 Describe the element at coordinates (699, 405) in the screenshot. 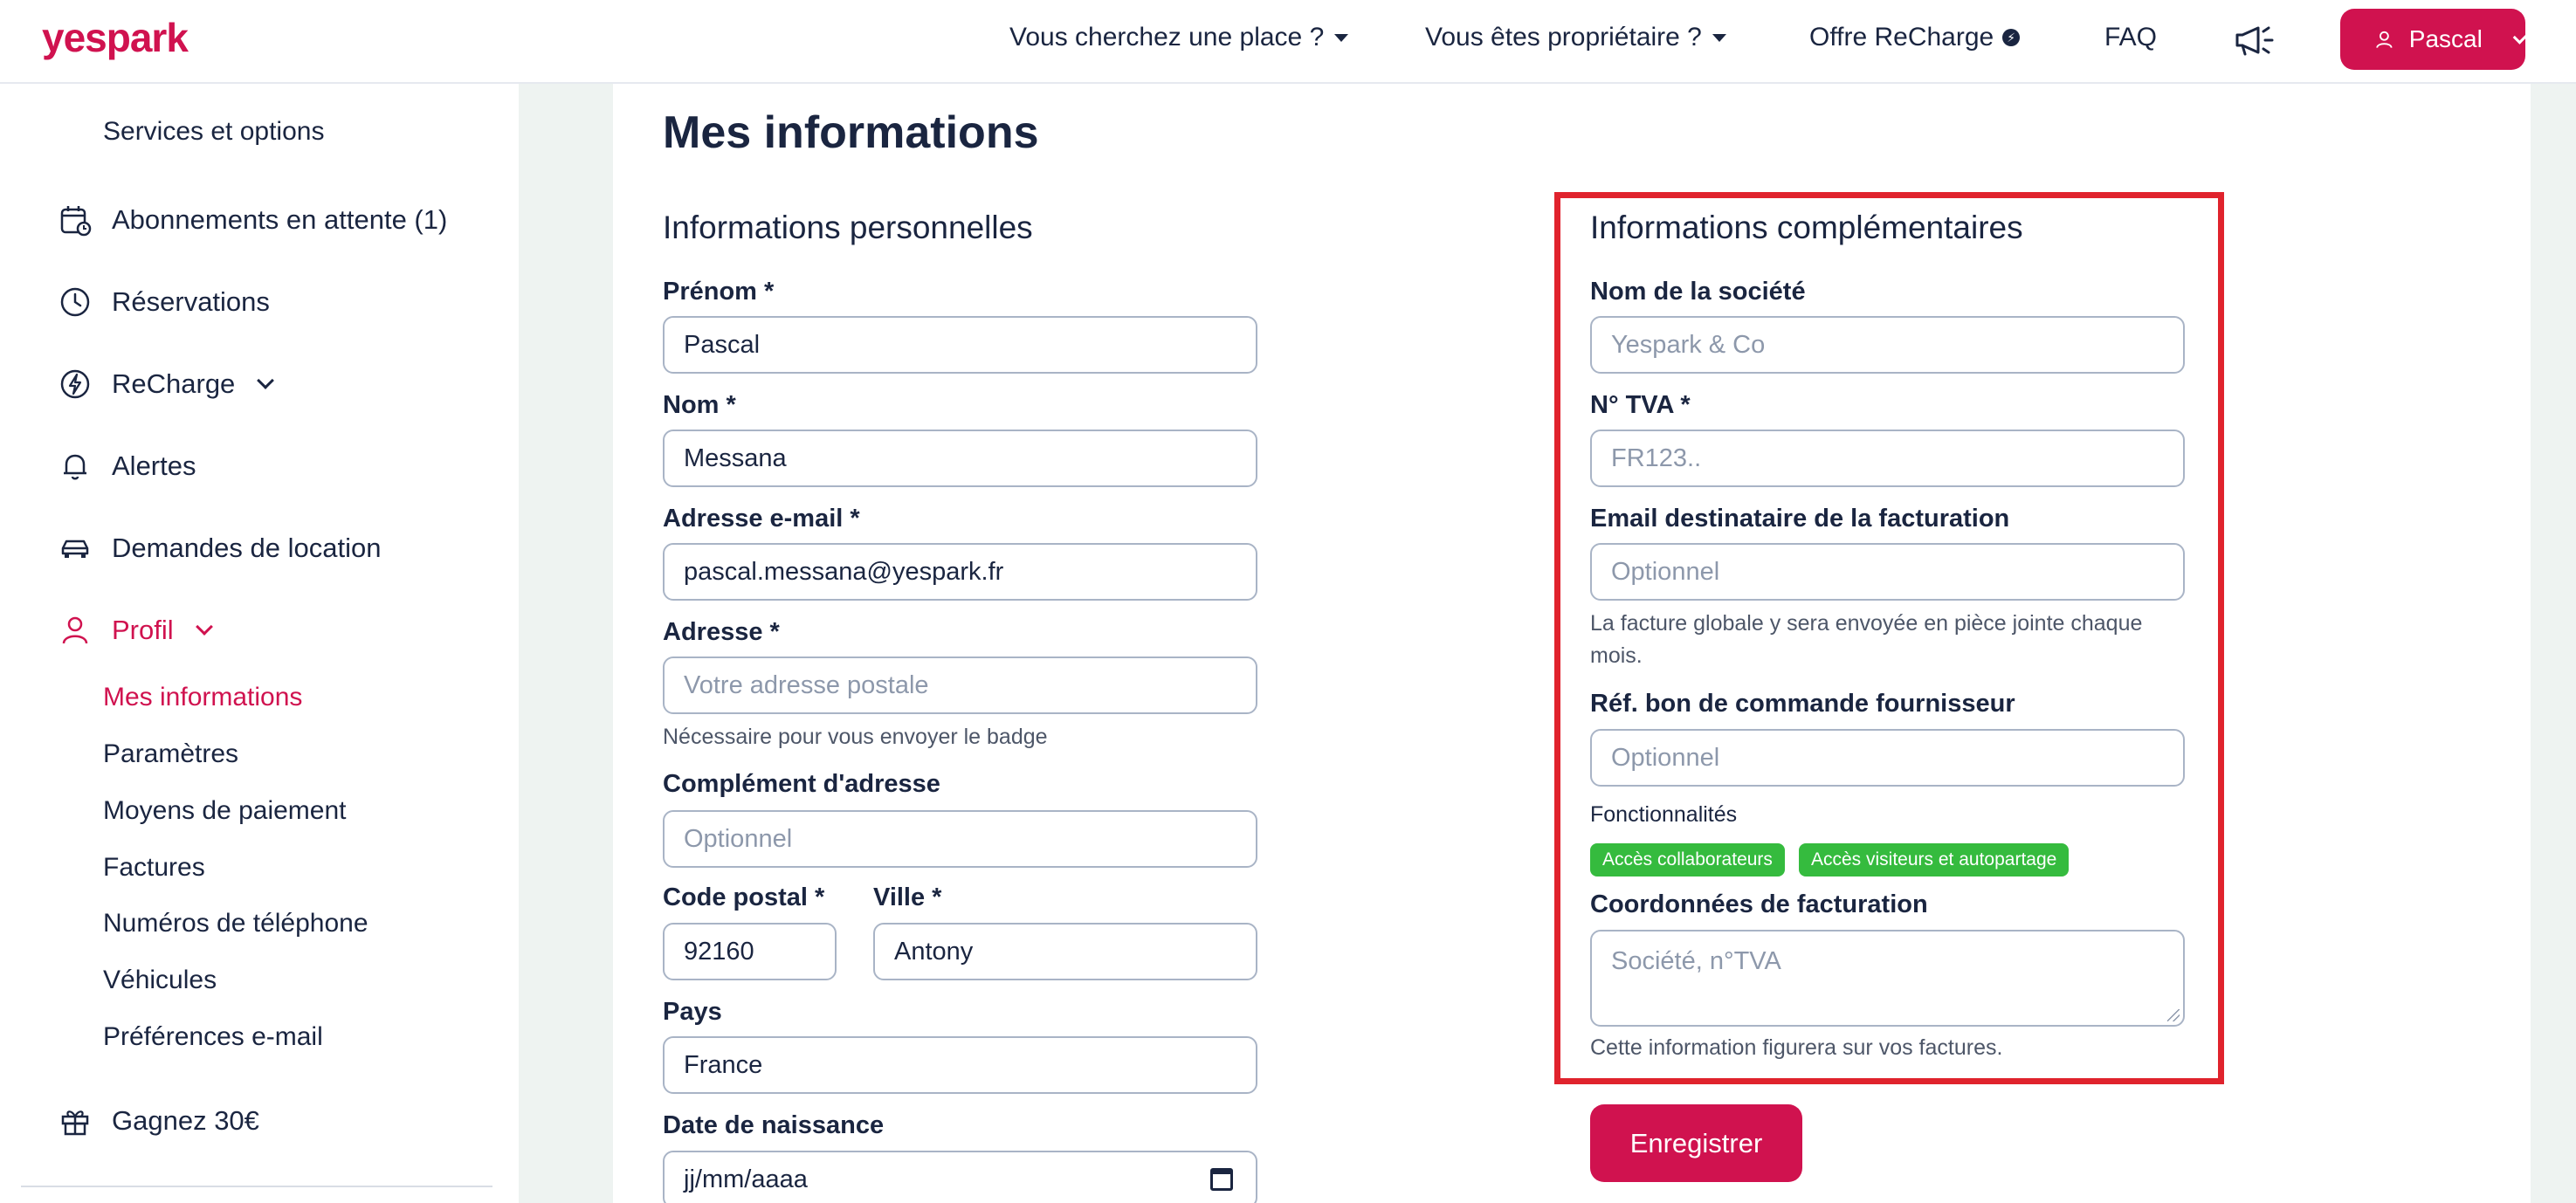

I see `last-name-label: Nom *` at that location.